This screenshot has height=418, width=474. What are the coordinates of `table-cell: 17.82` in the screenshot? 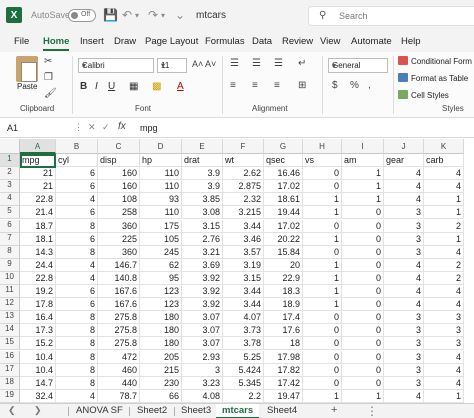 It's located at (283, 370).